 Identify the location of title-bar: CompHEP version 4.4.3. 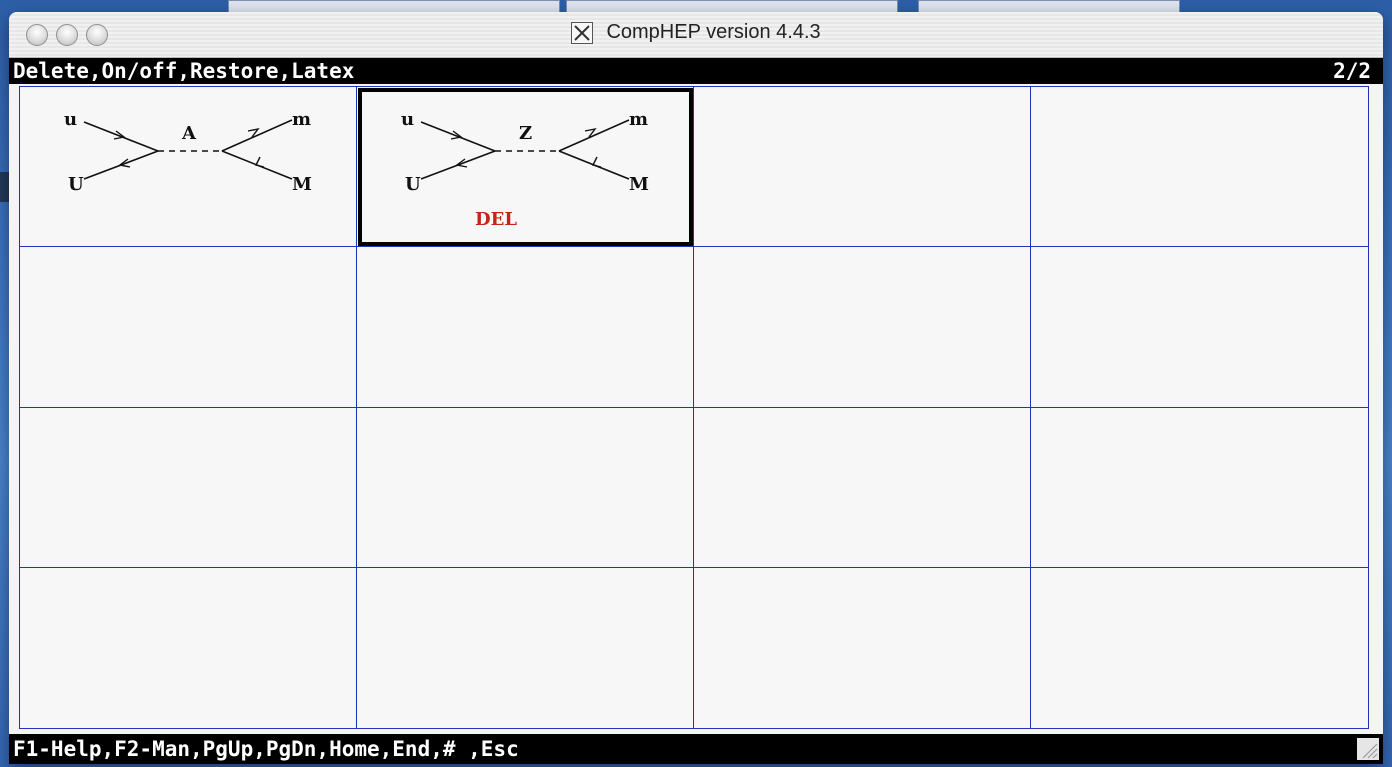
(696, 35).